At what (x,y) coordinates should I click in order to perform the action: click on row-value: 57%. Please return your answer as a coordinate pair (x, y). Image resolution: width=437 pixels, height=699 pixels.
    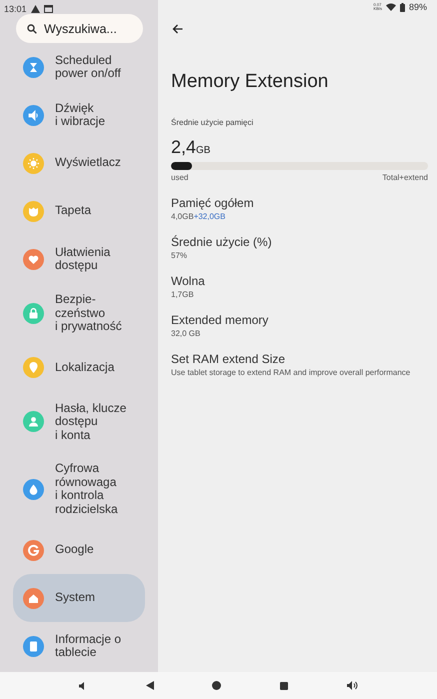
    Looking at the image, I should click on (179, 255).